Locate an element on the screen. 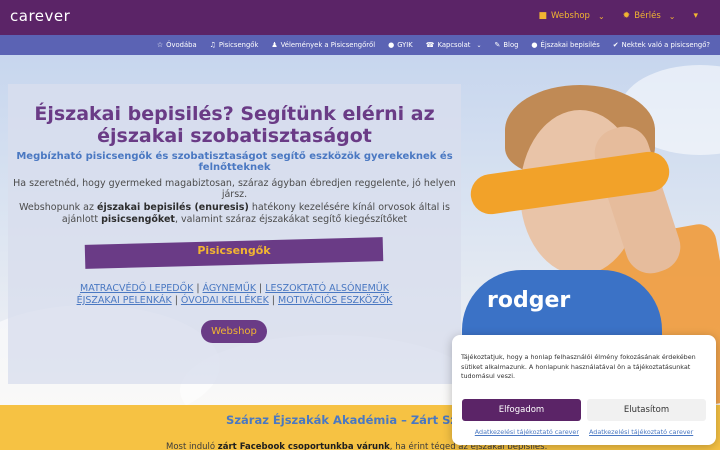  phone-icon: ☎ is located at coordinates (430, 45).